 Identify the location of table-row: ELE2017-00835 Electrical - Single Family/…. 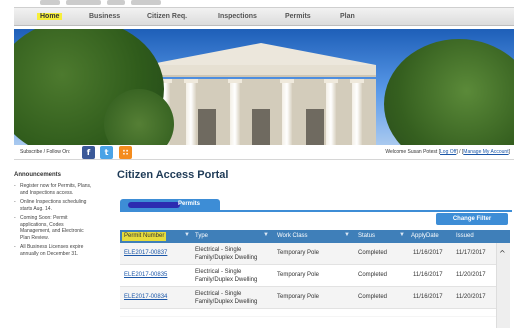
(315, 276).